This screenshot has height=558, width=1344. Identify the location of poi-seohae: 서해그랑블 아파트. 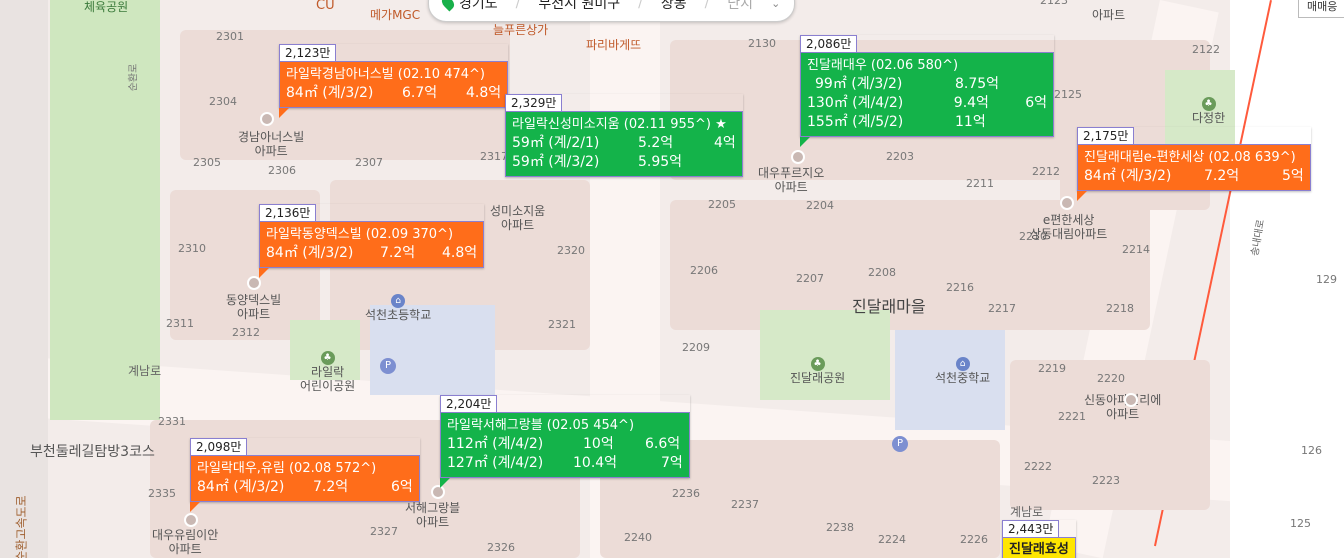
(432, 515).